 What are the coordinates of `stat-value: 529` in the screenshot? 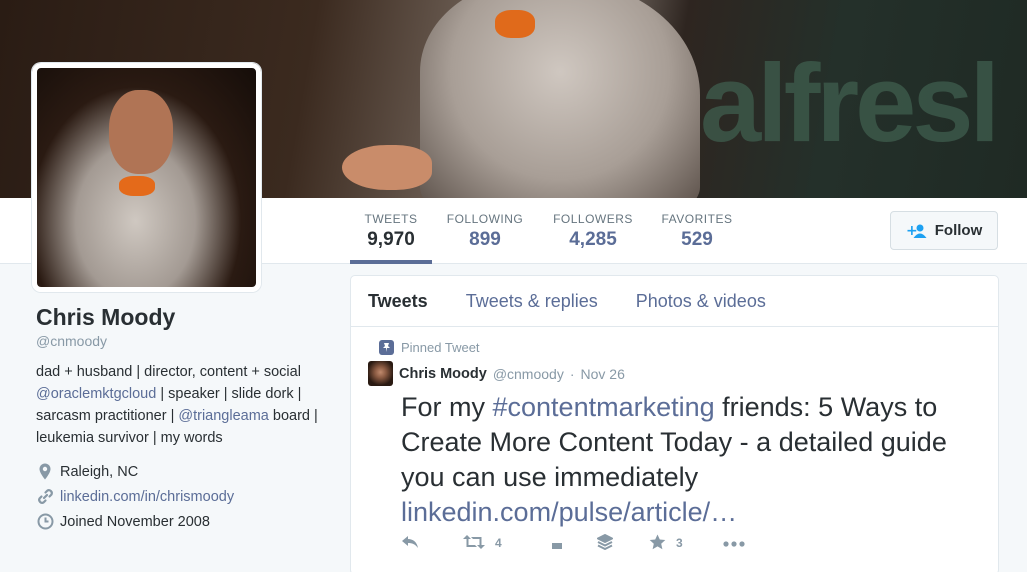 It's located at (697, 239).